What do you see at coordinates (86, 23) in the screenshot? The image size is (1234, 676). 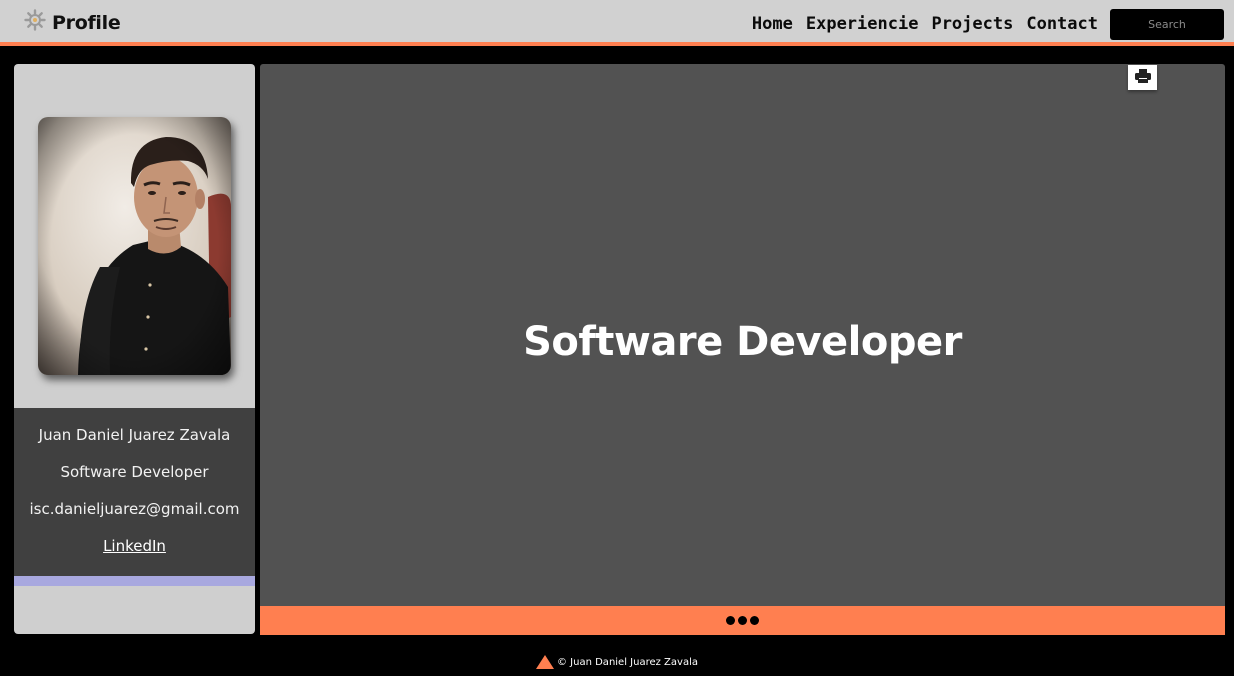 I see `brand-title: Profile` at bounding box center [86, 23].